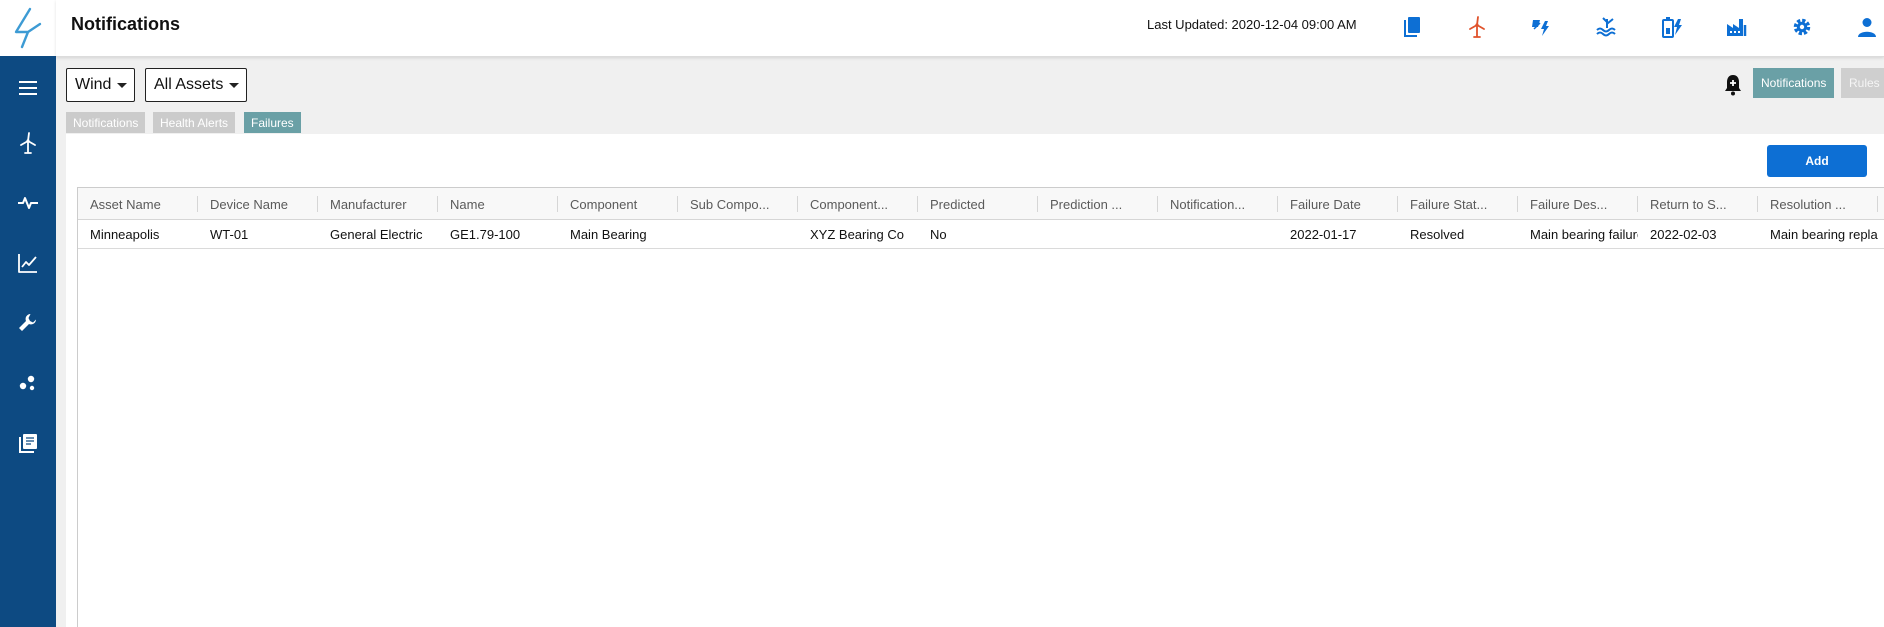  I want to click on storage-button, so click(1672, 27).